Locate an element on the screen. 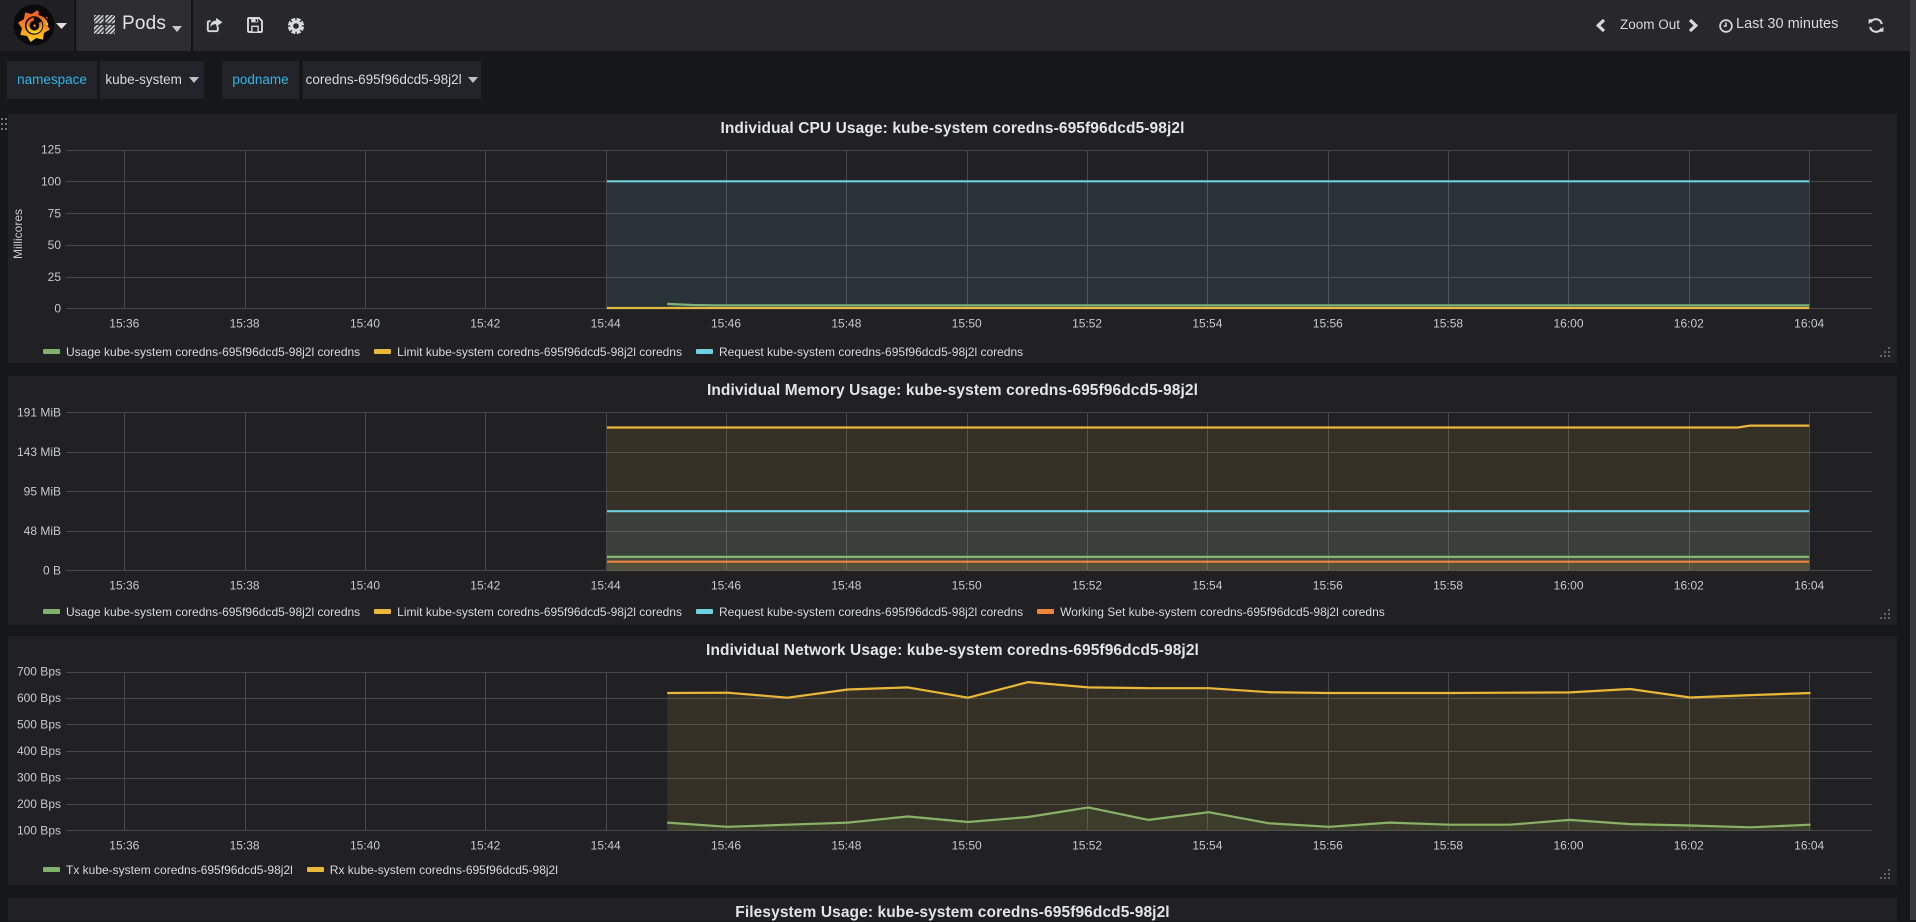  svg-text: 95 MiB is located at coordinates (42, 491).